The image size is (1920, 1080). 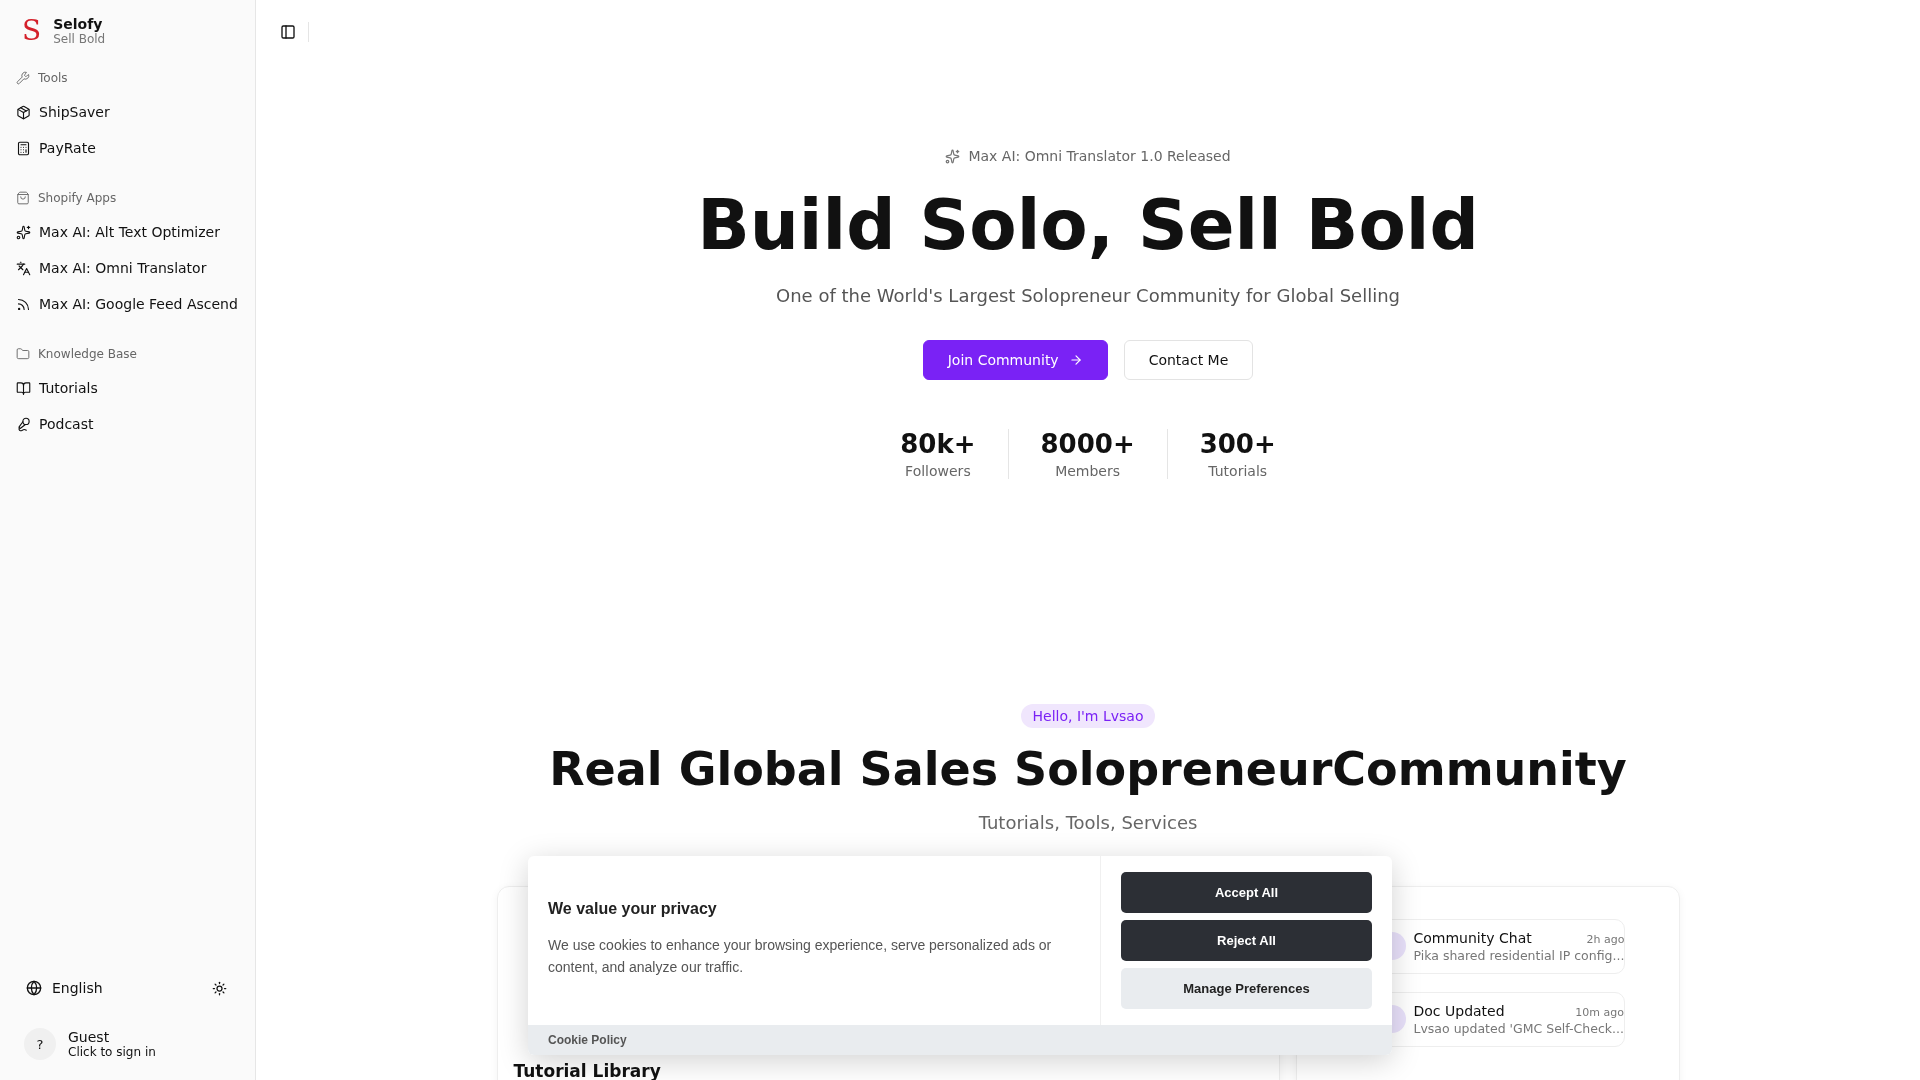 I want to click on book-icon, so click(x=23, y=388).